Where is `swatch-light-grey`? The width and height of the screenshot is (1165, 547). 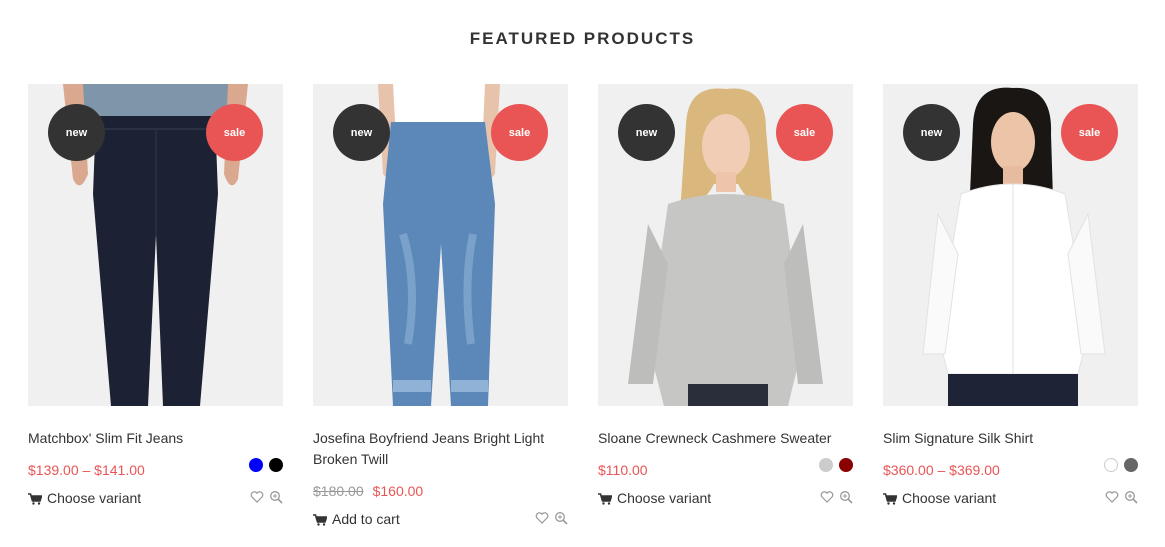 swatch-light-grey is located at coordinates (826, 465).